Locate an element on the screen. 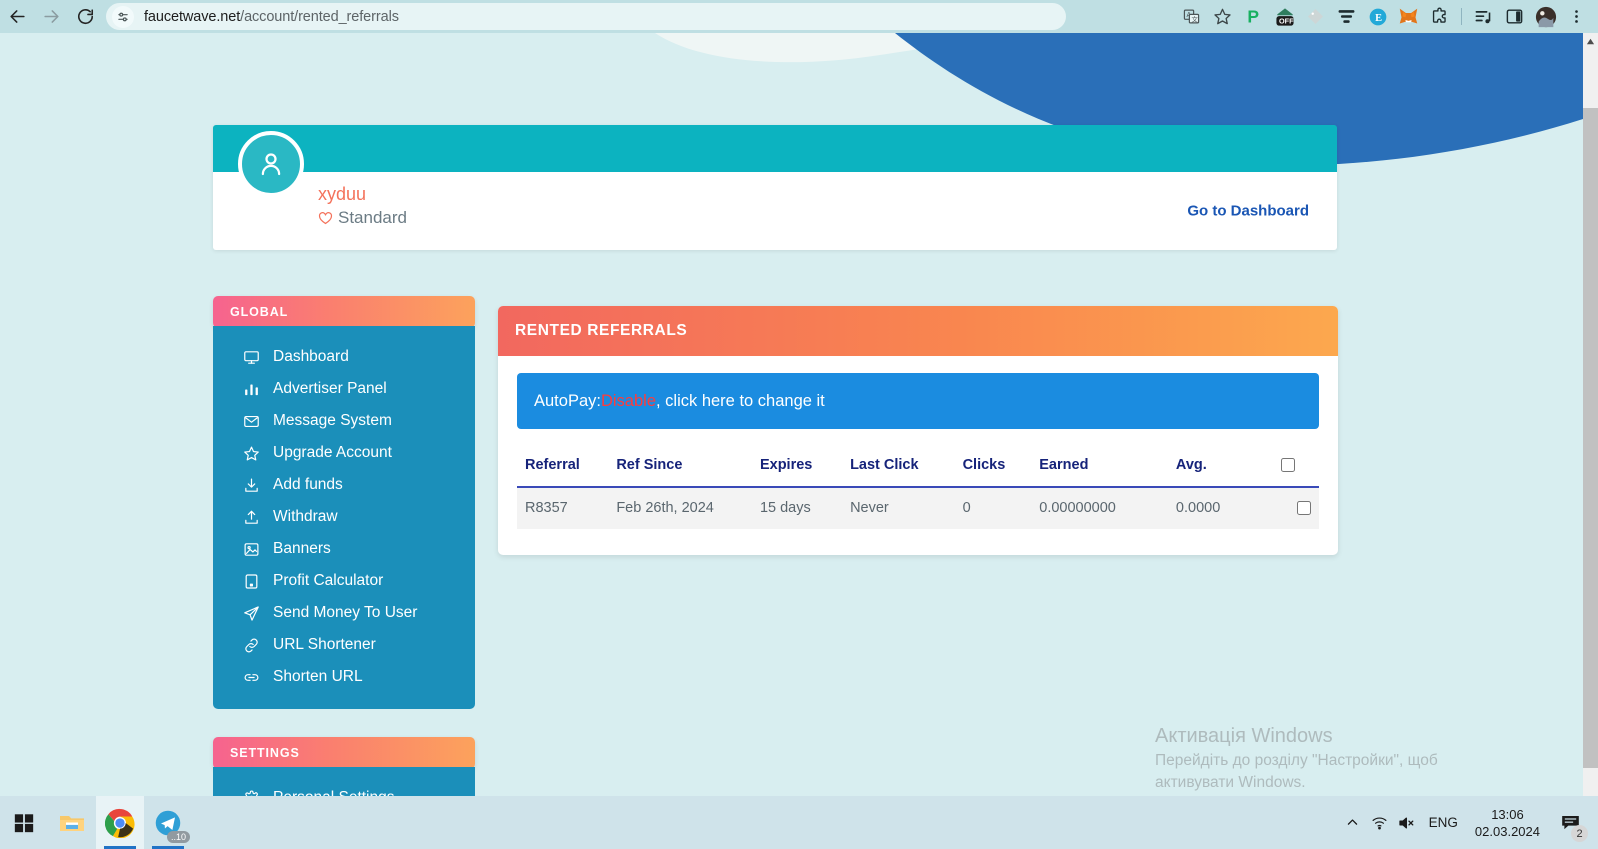 This screenshot has height=849, width=1598. sidebar-item-send-money-to-user: Send Money To User is located at coordinates (344, 613).